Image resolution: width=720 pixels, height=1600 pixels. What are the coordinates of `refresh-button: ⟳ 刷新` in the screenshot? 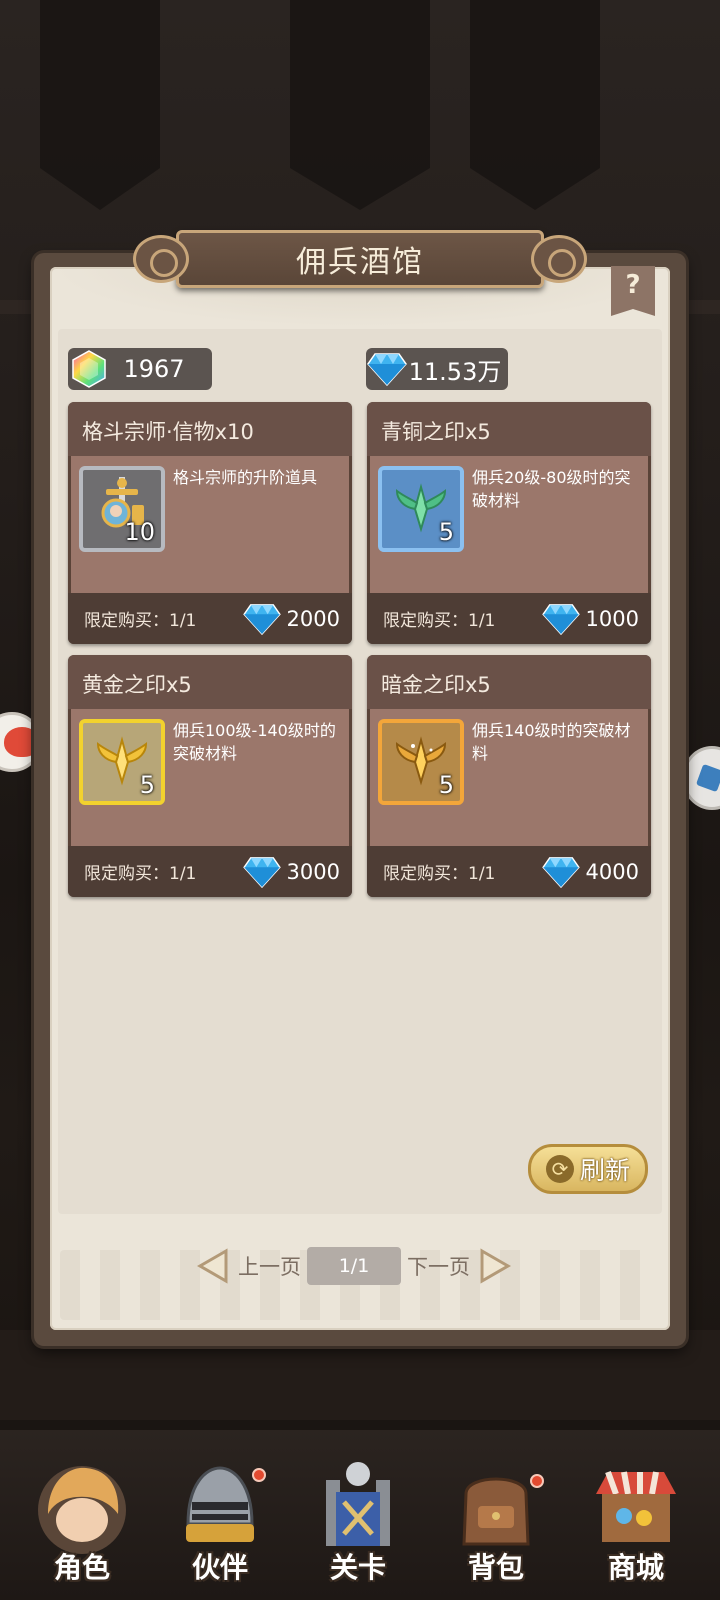 It's located at (588, 1169).